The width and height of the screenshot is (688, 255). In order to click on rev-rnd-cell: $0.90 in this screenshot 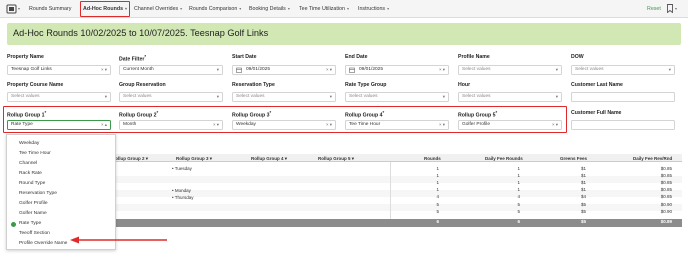, I will do `click(666, 211)`.